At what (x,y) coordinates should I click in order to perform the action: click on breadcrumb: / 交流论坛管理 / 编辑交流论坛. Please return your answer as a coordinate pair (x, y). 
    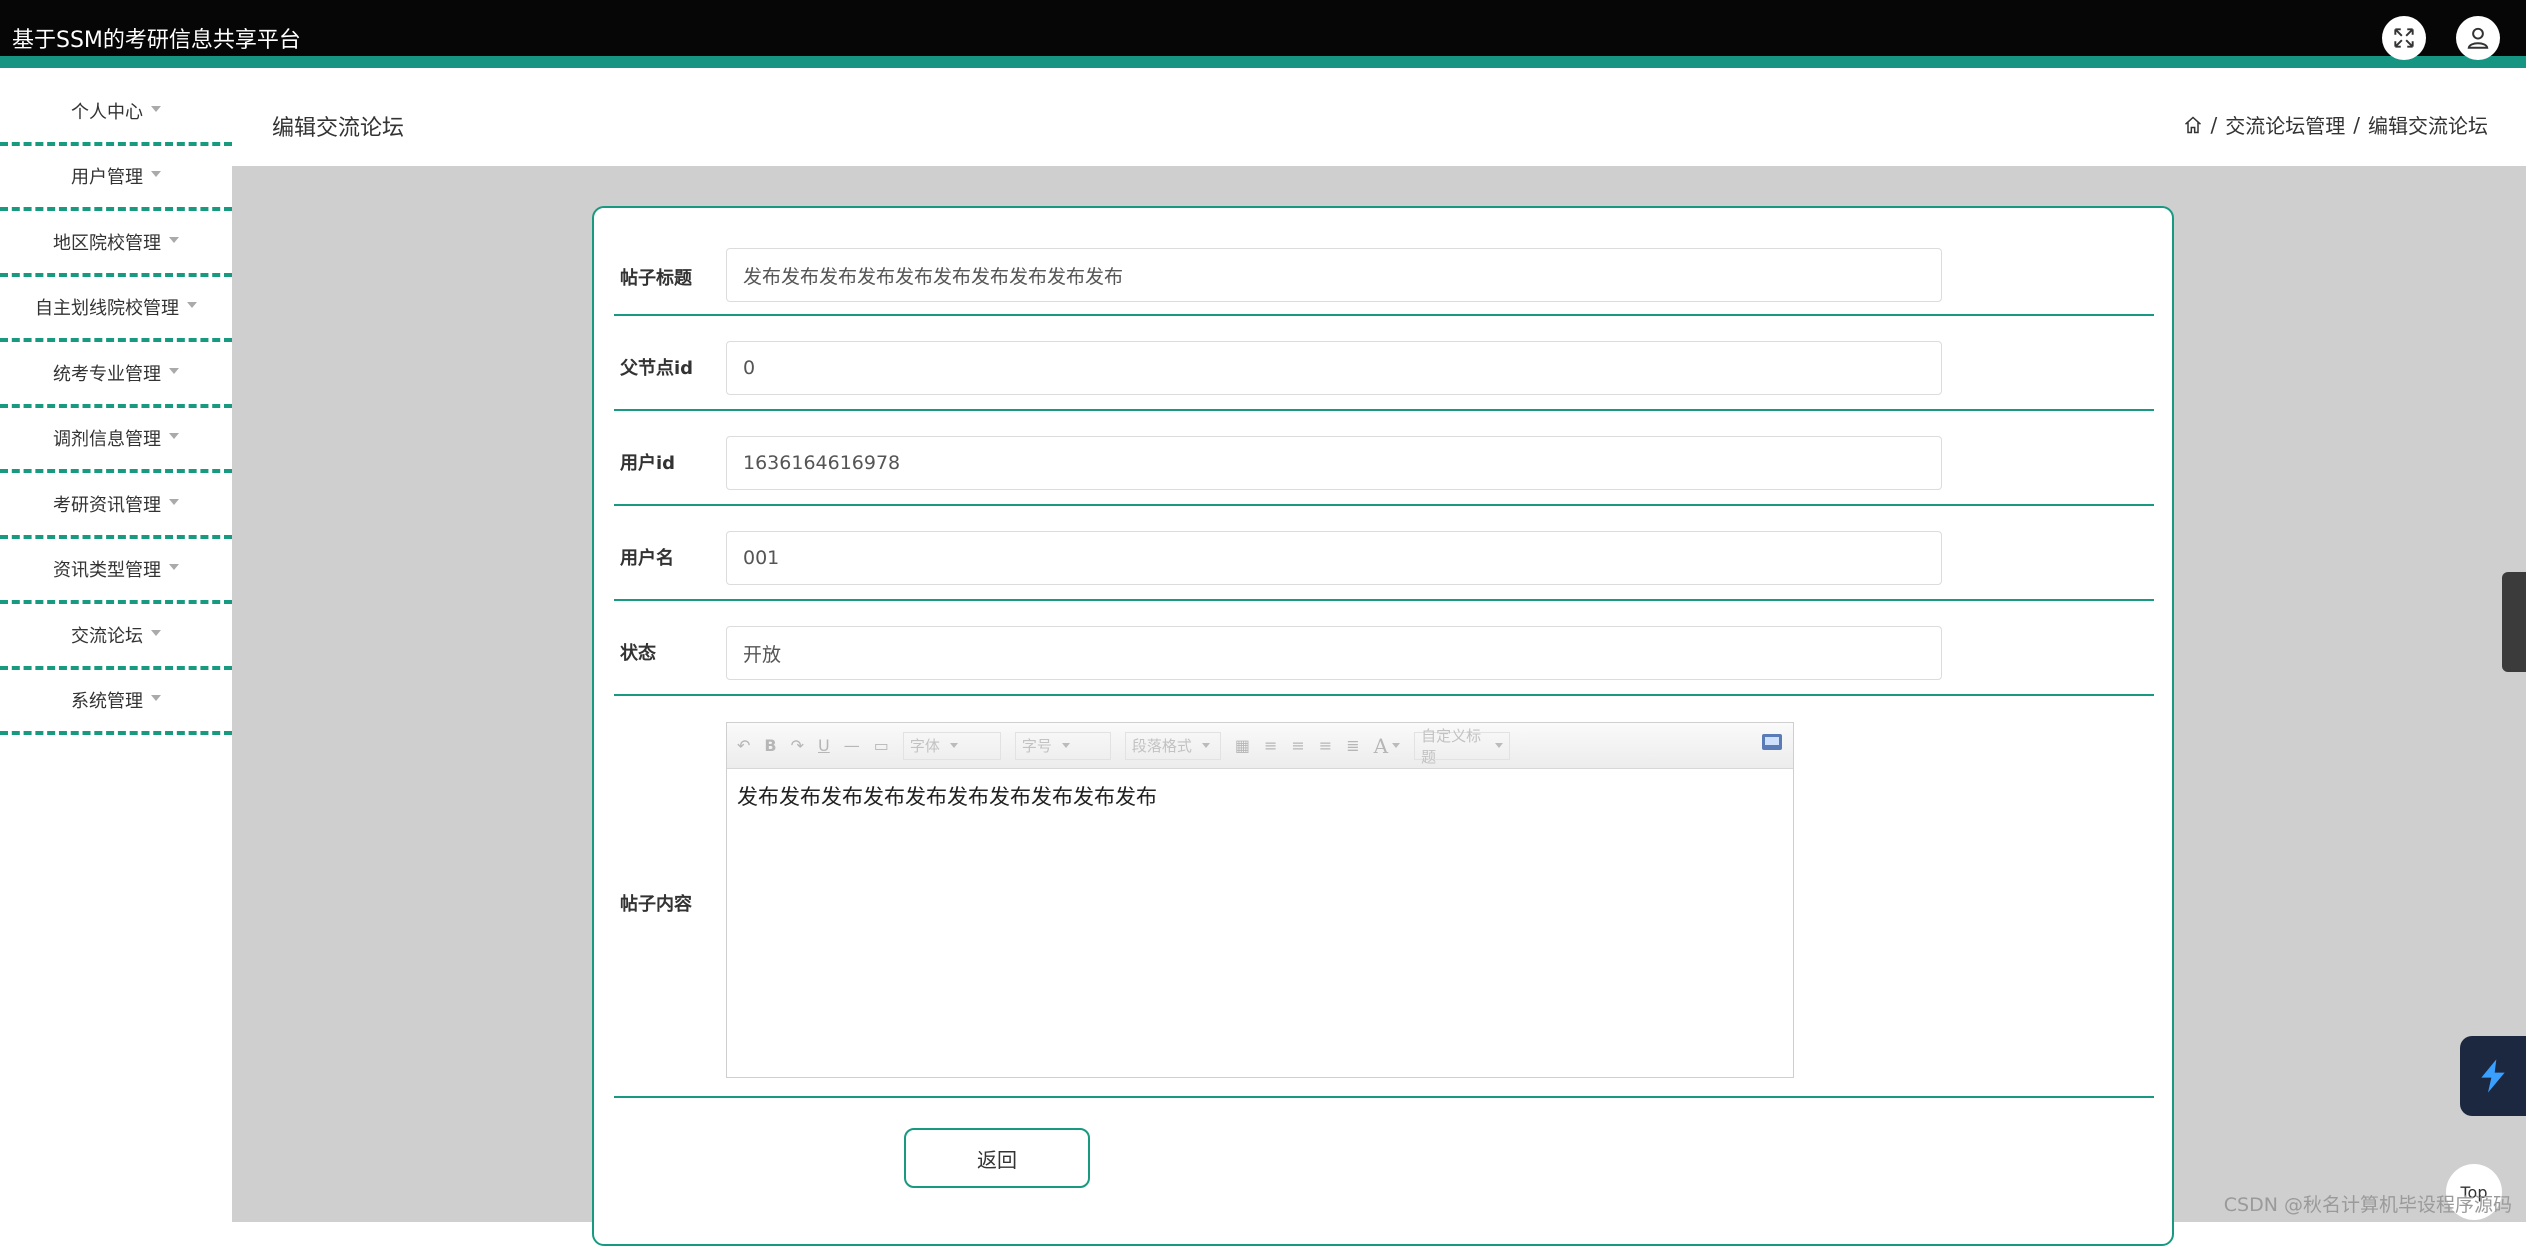
    Looking at the image, I should click on (2335, 124).